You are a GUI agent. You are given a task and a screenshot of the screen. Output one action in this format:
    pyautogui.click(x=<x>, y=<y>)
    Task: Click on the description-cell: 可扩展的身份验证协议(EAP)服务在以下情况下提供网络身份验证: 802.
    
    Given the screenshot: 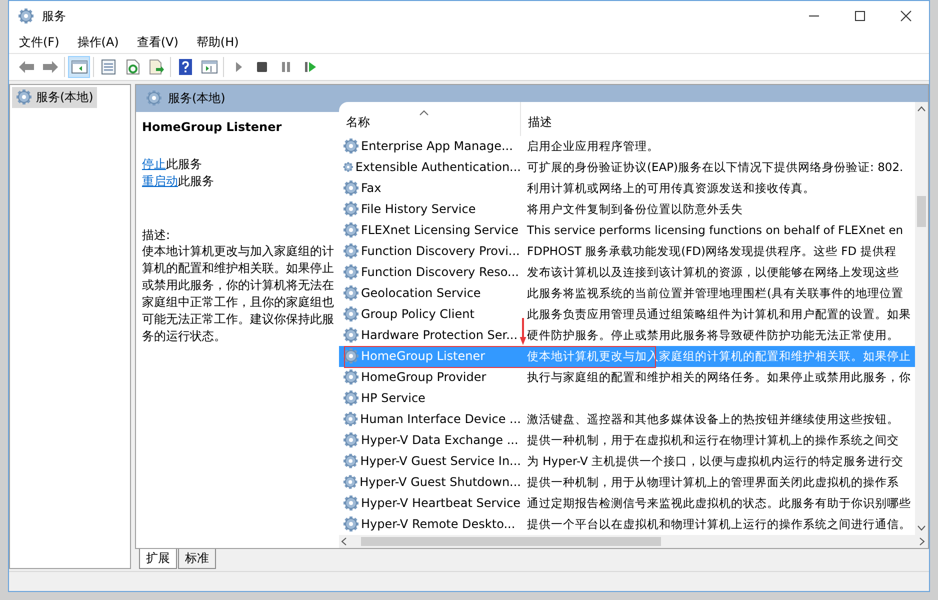 What is the action you would take?
    pyautogui.click(x=715, y=167)
    